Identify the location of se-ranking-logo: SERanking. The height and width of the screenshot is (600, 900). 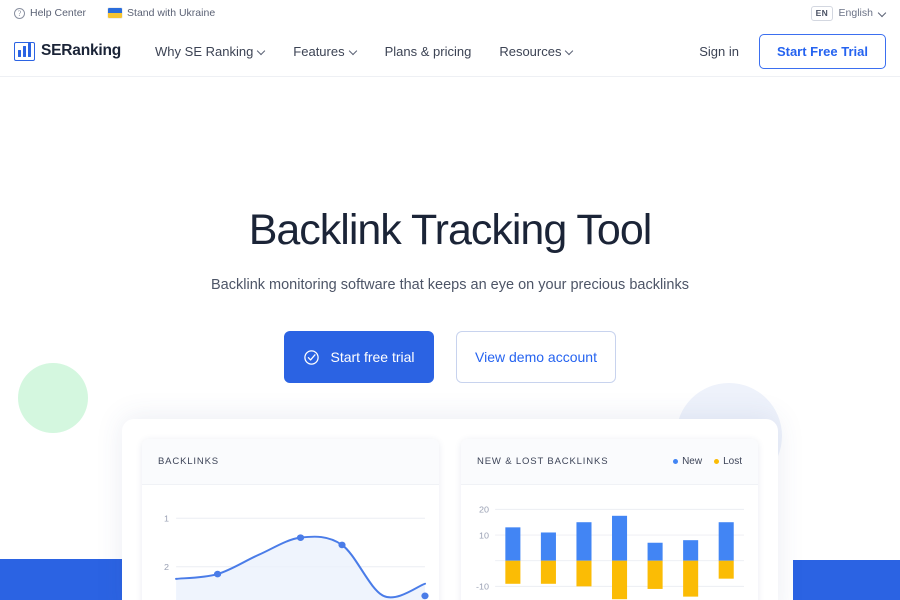
(67, 51).